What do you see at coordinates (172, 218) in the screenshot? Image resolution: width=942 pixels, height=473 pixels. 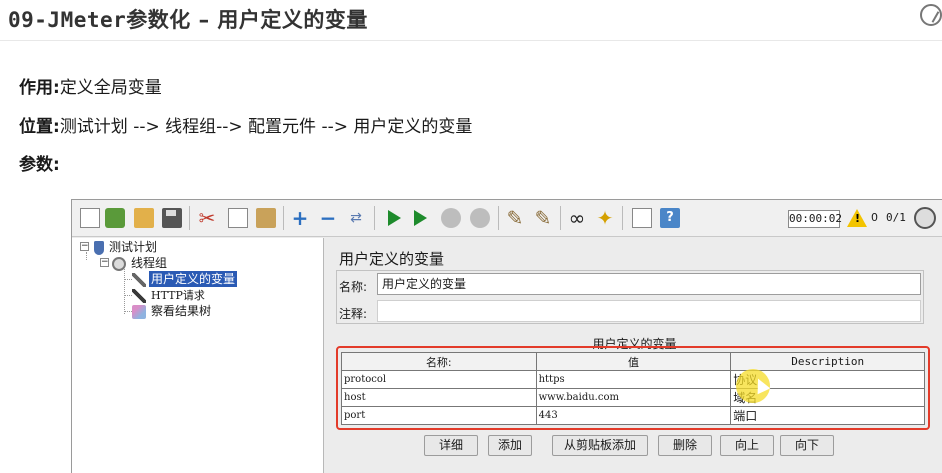 I see `save-icon` at bounding box center [172, 218].